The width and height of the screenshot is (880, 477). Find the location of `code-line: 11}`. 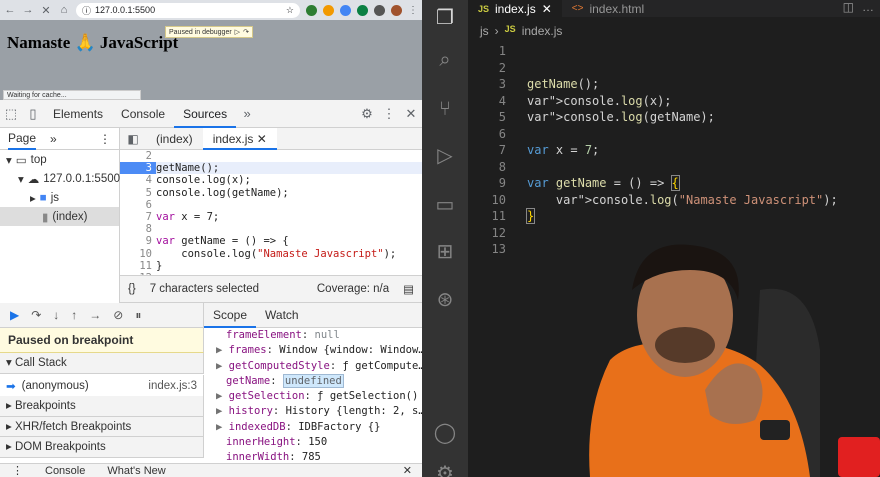

code-line: 11} is located at coordinates (271, 266).